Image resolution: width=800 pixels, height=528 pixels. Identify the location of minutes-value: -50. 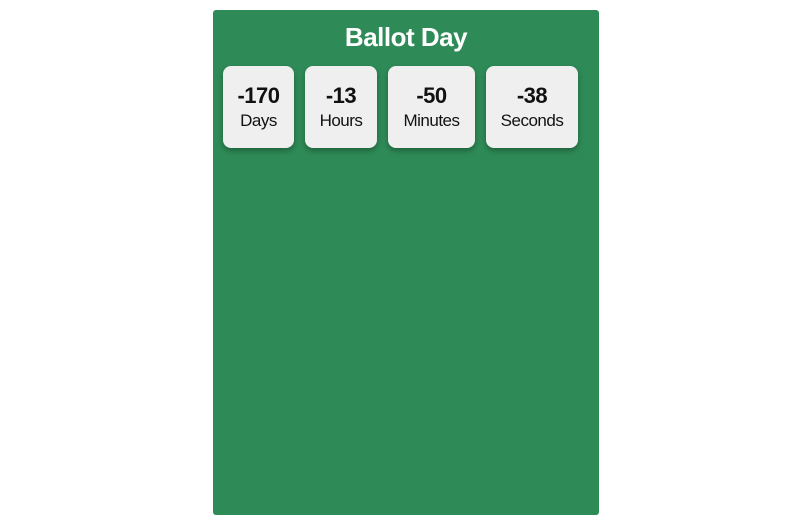
(431, 95).